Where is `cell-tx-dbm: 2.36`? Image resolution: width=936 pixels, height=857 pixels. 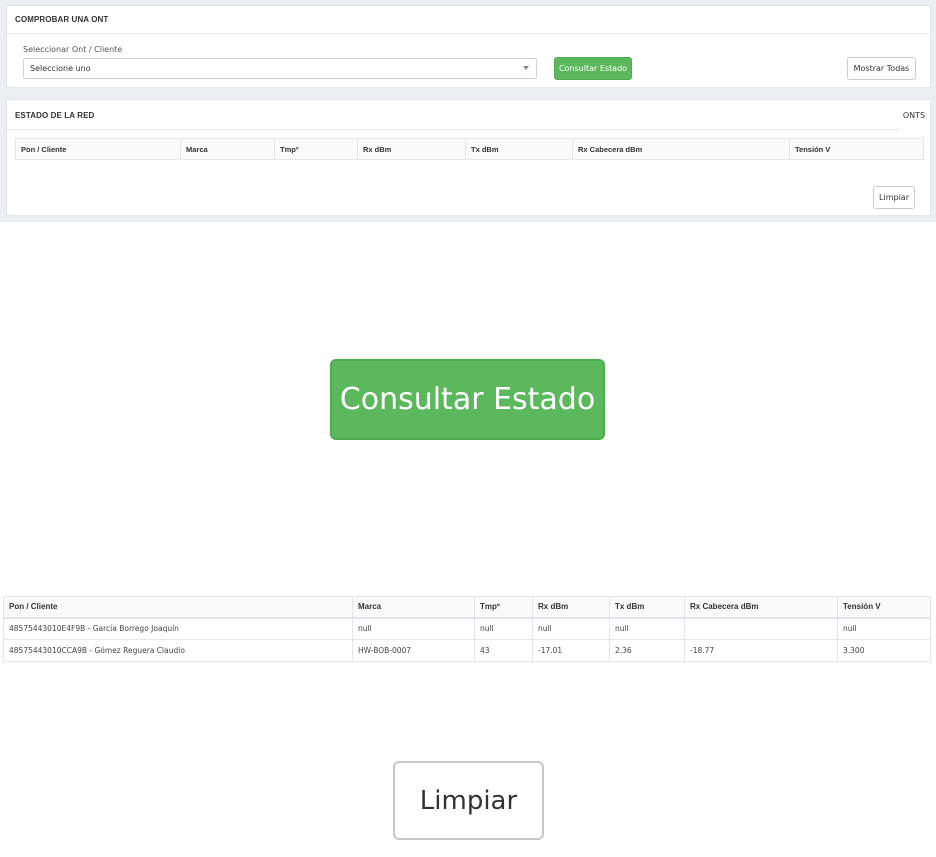
cell-tx-dbm: 2.36 is located at coordinates (647, 650).